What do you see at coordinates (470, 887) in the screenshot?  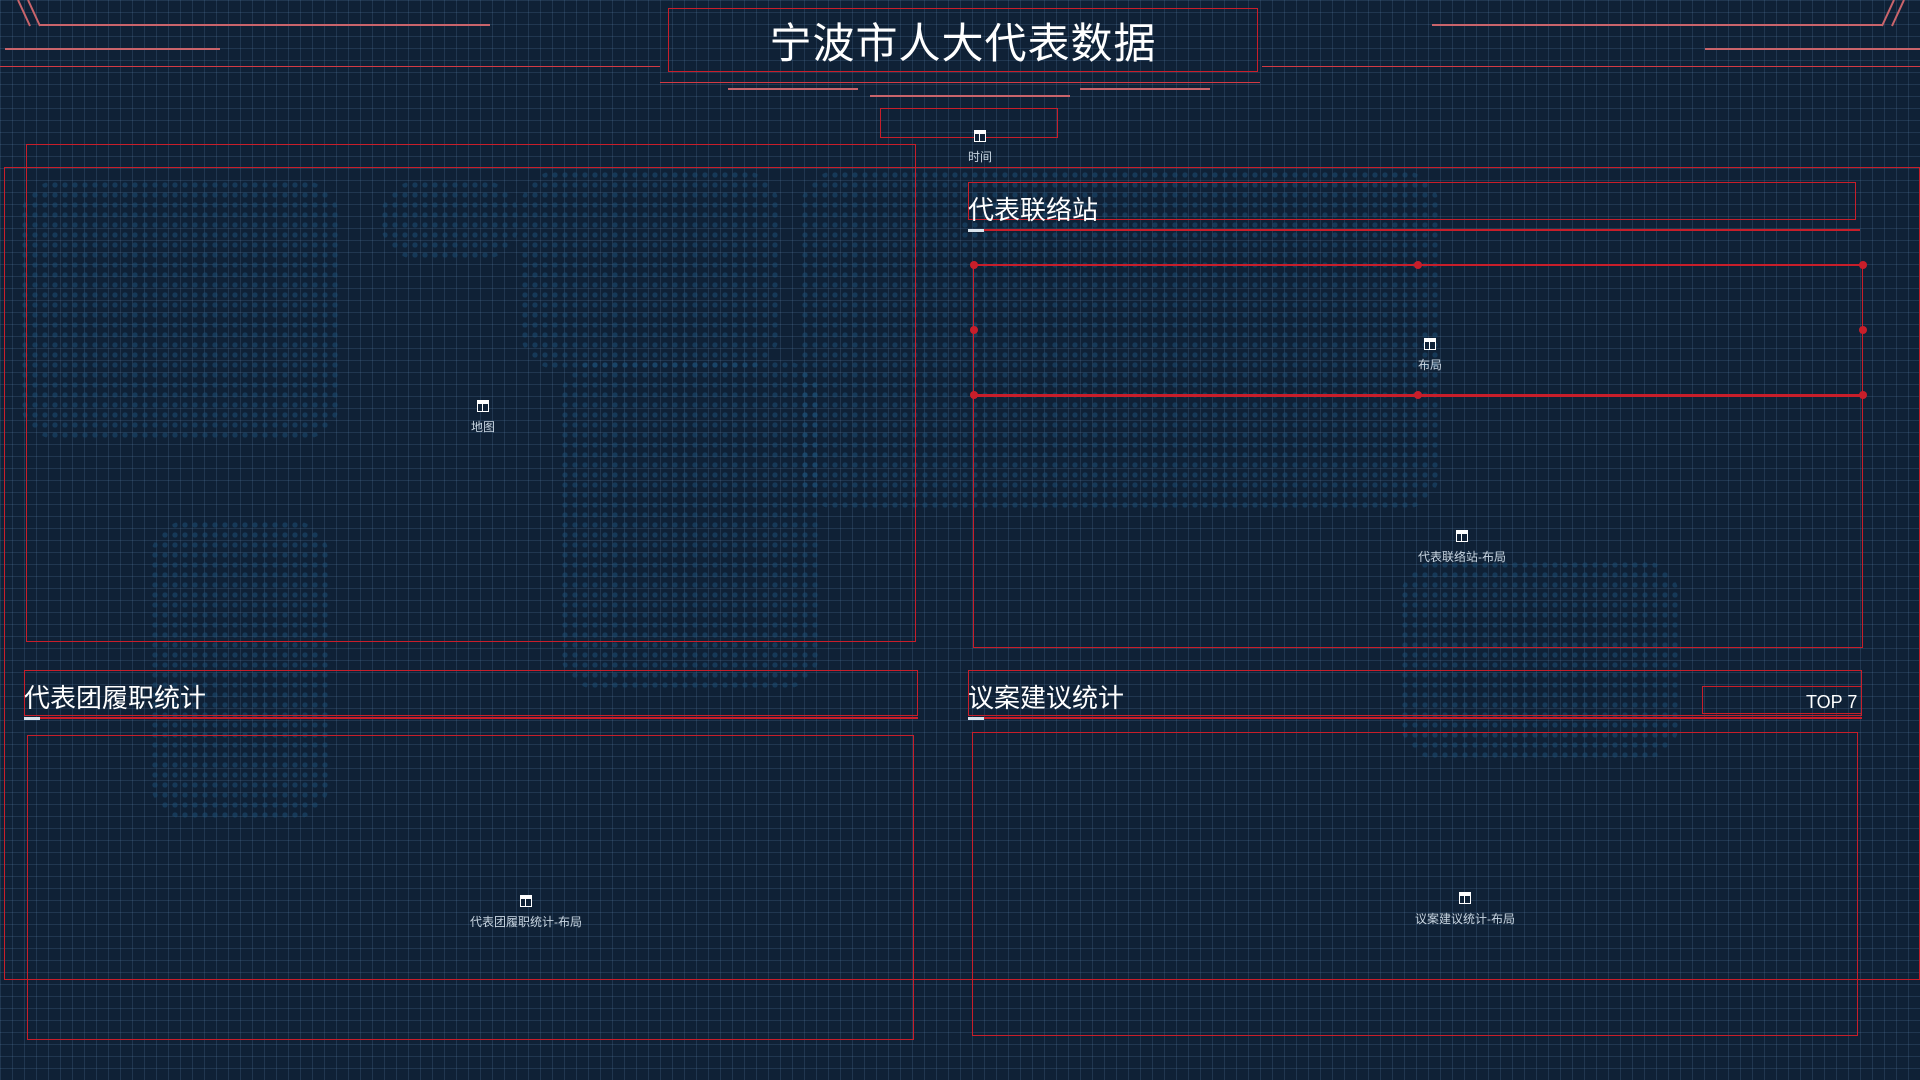 I see `group-stats-content-box` at bounding box center [470, 887].